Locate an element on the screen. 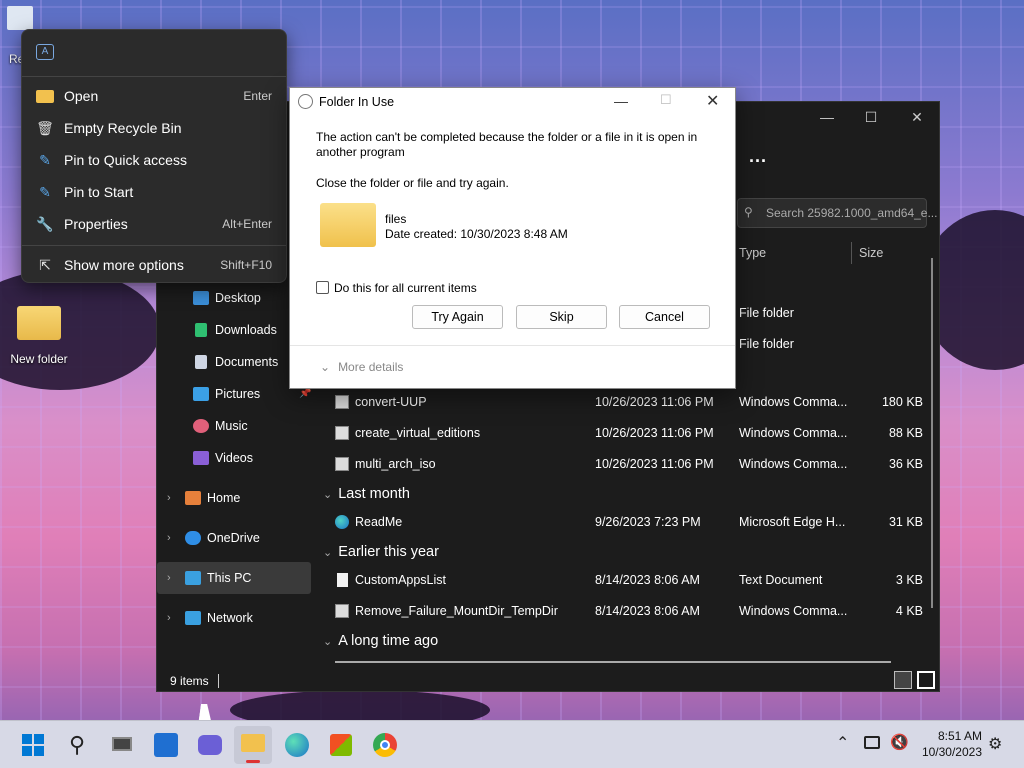 This screenshot has height=768, width=1024. edge-button is located at coordinates (297, 745).